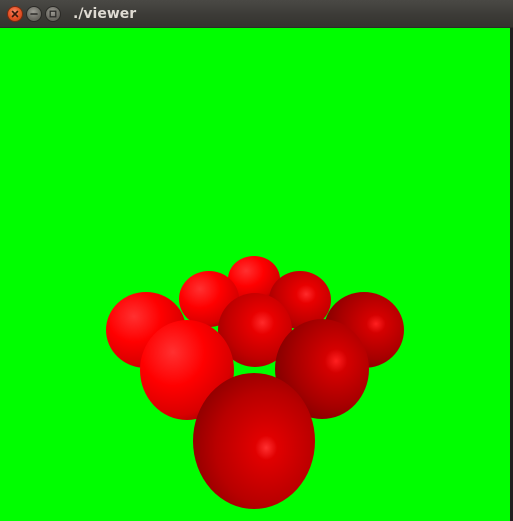 This screenshot has height=521, width=513. I want to click on close-button, so click(15, 14).